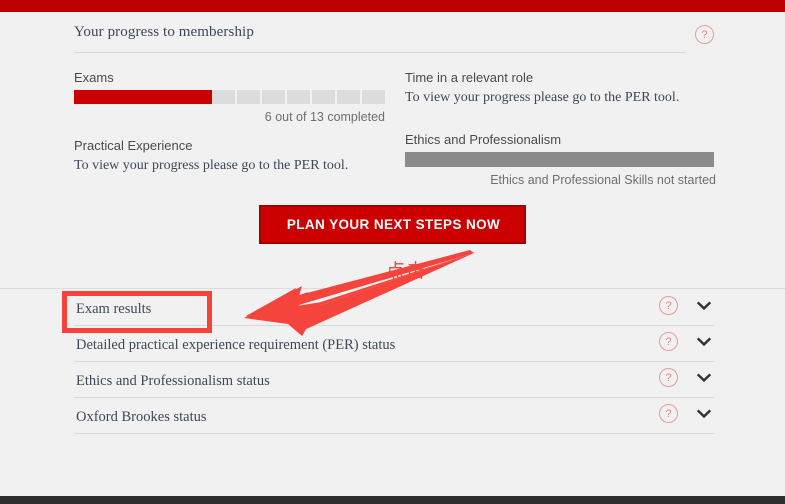  Describe the element at coordinates (394, 380) in the screenshot. I see `accordion-row: Ethics and Professionalism status?` at that location.